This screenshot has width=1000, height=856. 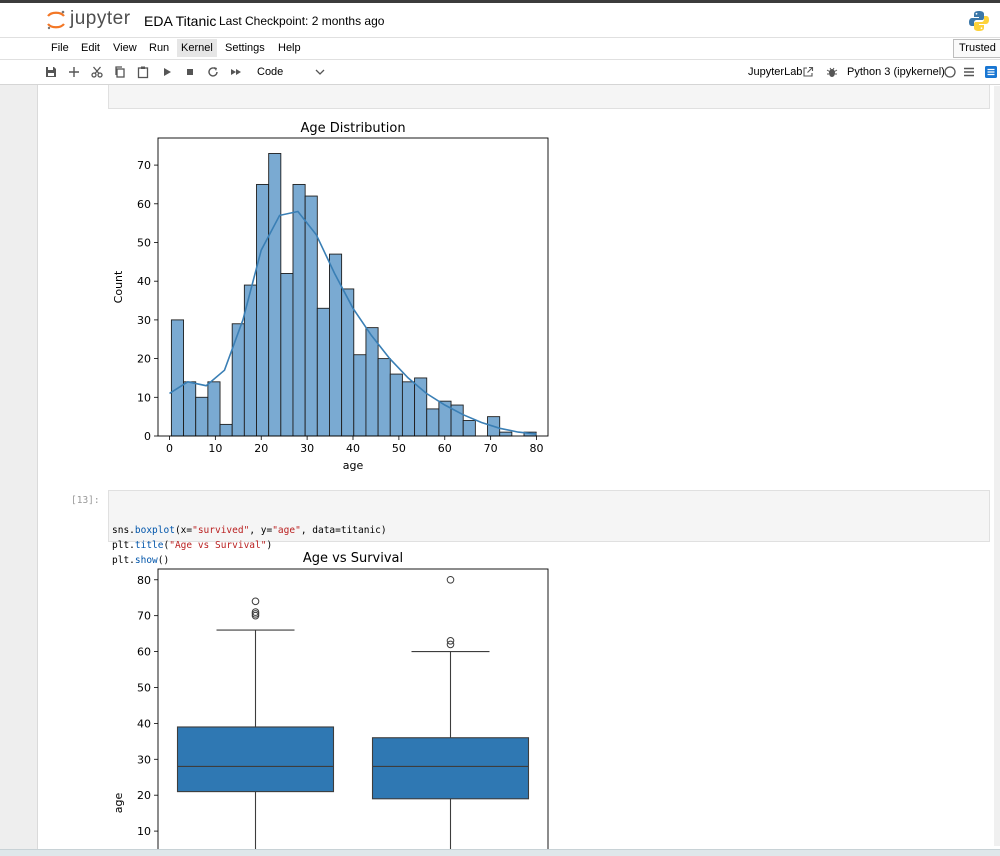 What do you see at coordinates (144, 580) in the screenshot?
I see `y-tick-label: 80` at bounding box center [144, 580].